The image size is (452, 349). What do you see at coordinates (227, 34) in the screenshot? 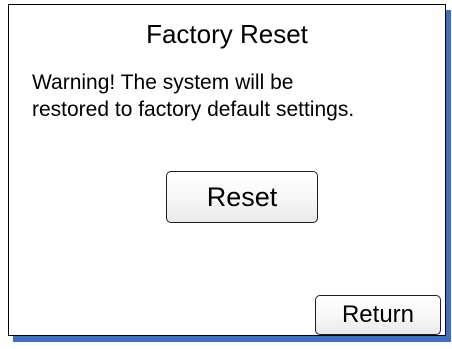
I see `page-title: Factory Reset` at bounding box center [227, 34].